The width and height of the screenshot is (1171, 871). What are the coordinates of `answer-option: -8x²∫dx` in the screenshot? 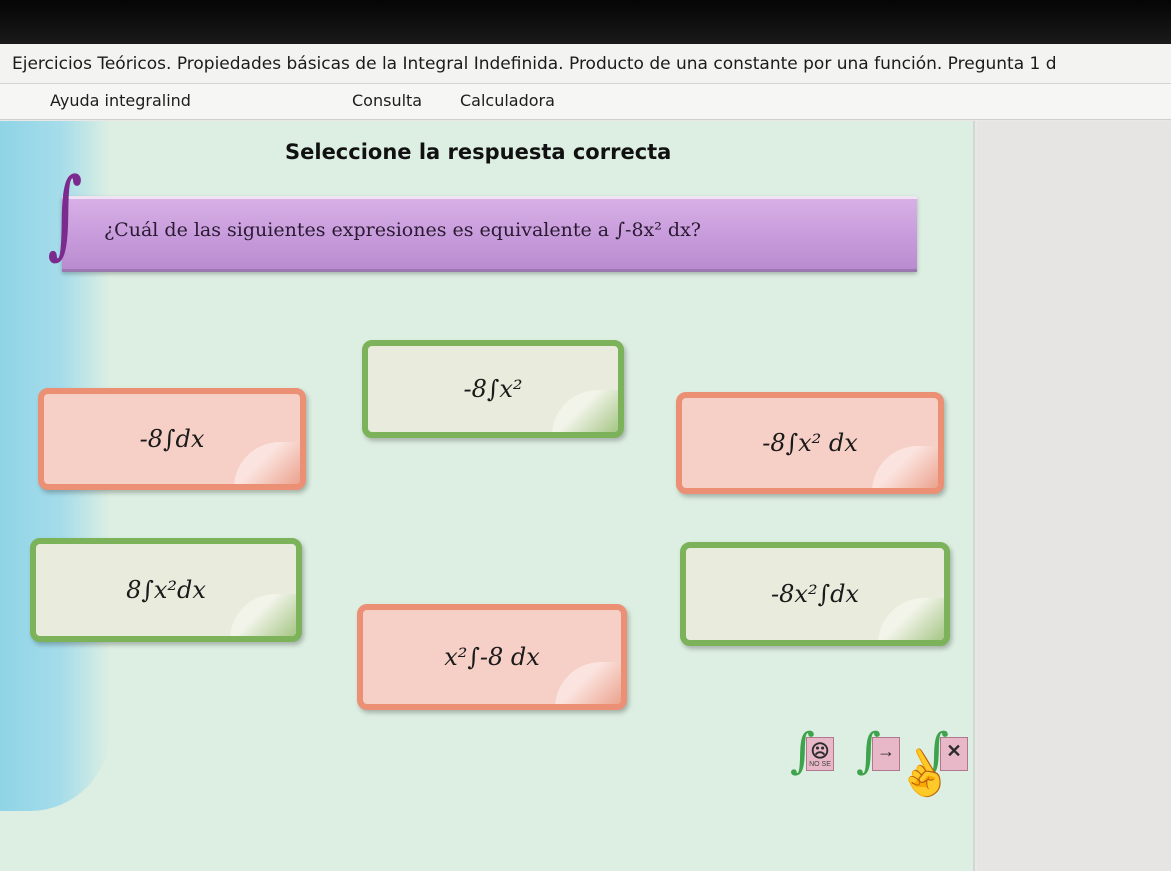 It's located at (815, 594).